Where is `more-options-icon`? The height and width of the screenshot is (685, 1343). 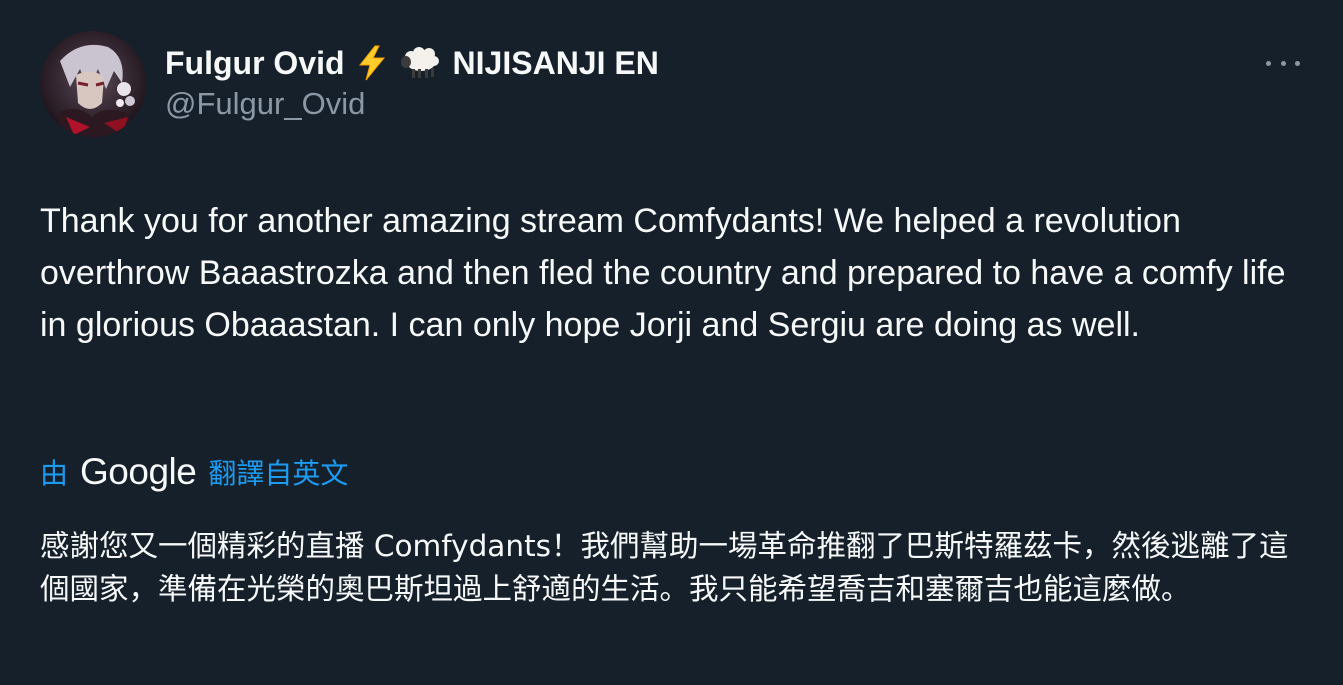 more-options-icon is located at coordinates (1283, 63).